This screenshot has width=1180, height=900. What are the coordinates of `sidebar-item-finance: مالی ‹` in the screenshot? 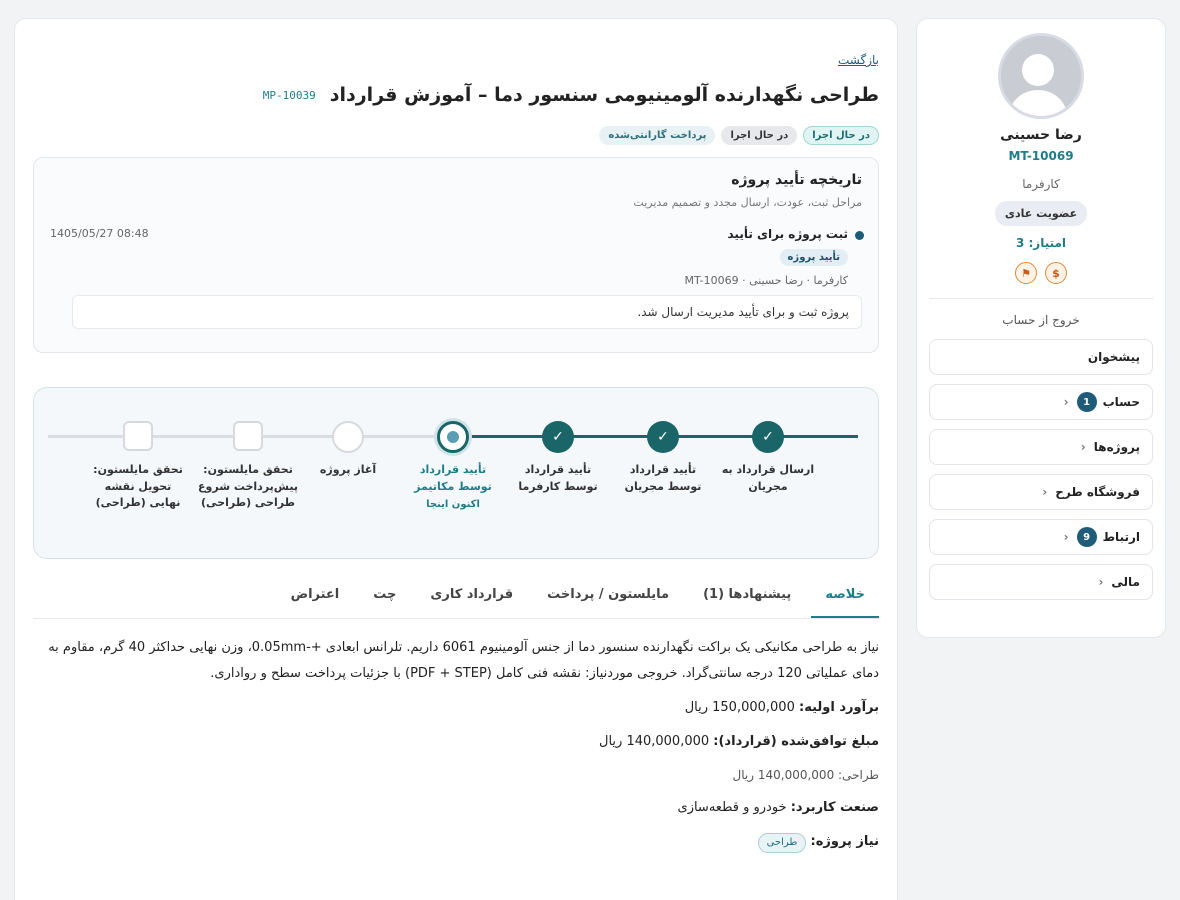 It's located at (1041, 582).